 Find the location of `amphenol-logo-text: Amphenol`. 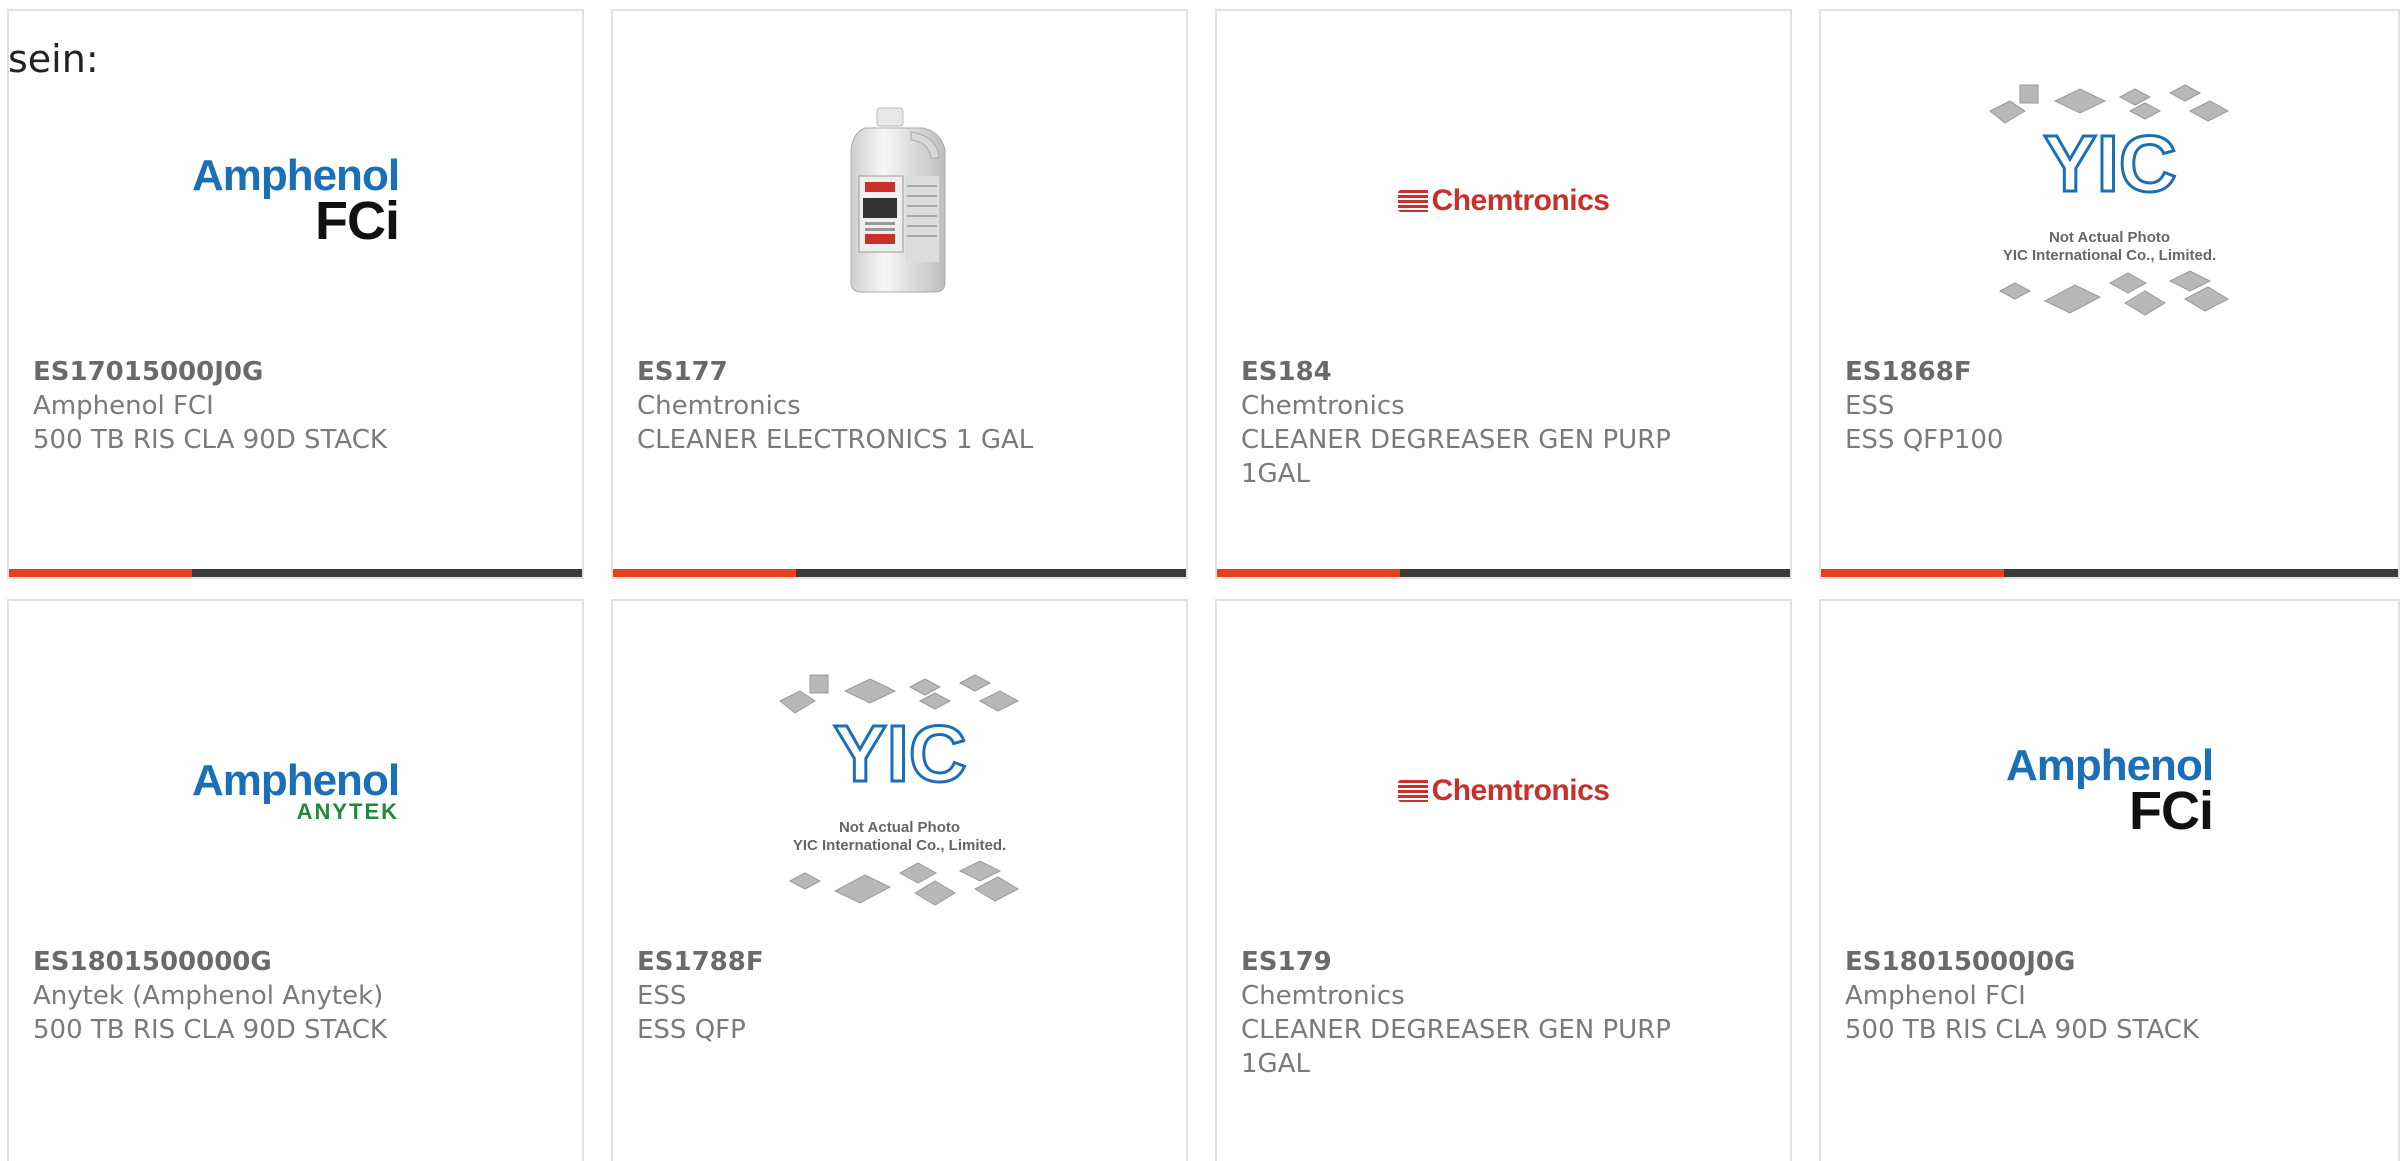

amphenol-logo-text: Amphenol is located at coordinates (295, 780).